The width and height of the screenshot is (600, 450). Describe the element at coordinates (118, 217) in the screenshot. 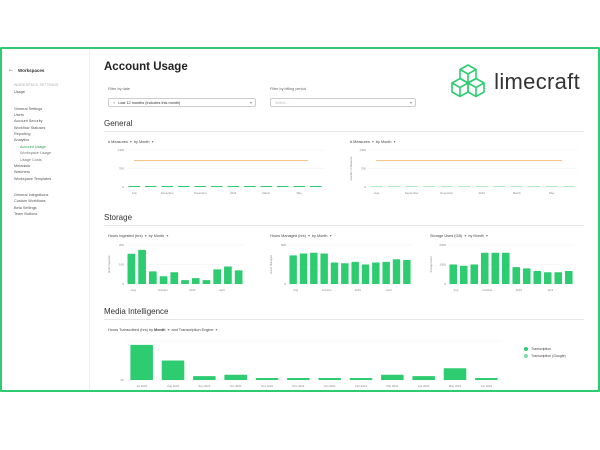

I see `section-storage-title: Storage` at that location.